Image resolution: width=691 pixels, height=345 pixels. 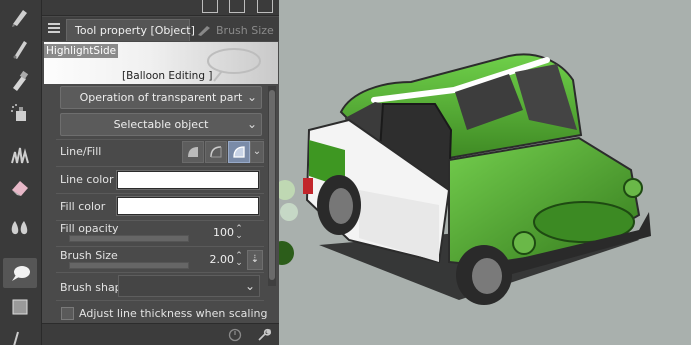 I want to click on selectable-object-dropdown: Selectable object ⌄, so click(x=161, y=124).